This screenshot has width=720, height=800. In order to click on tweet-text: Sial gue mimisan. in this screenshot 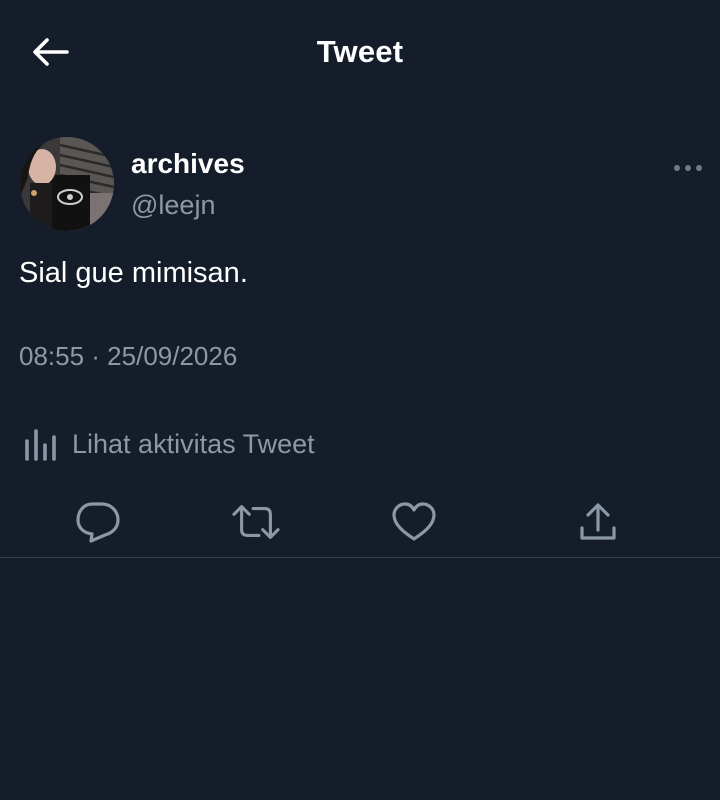, I will do `click(133, 273)`.